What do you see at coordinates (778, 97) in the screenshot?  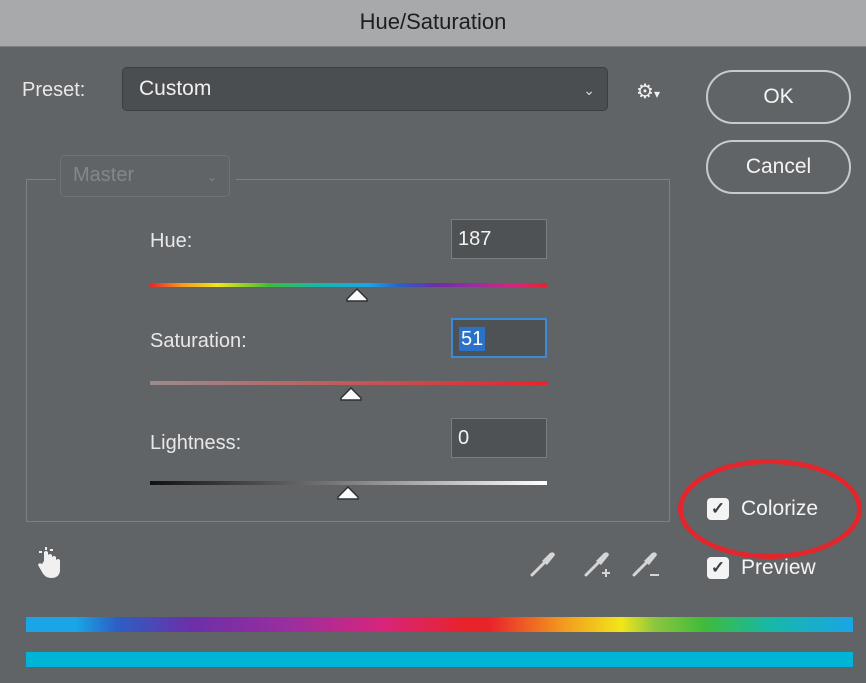 I see `ok-button: OK` at bounding box center [778, 97].